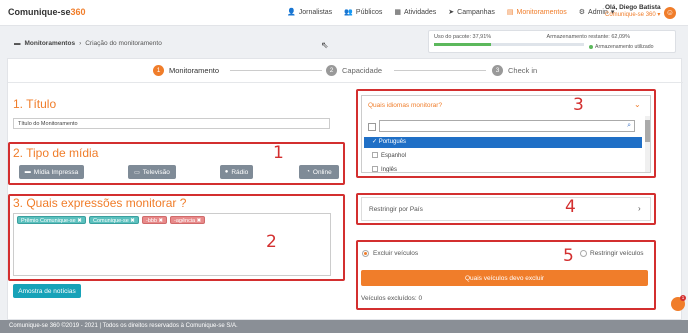 Image resolution: width=688 pixels, height=333 pixels. What do you see at coordinates (392, 298) in the screenshot?
I see `excluded-count: Veículos excluídos: 0` at bounding box center [392, 298].